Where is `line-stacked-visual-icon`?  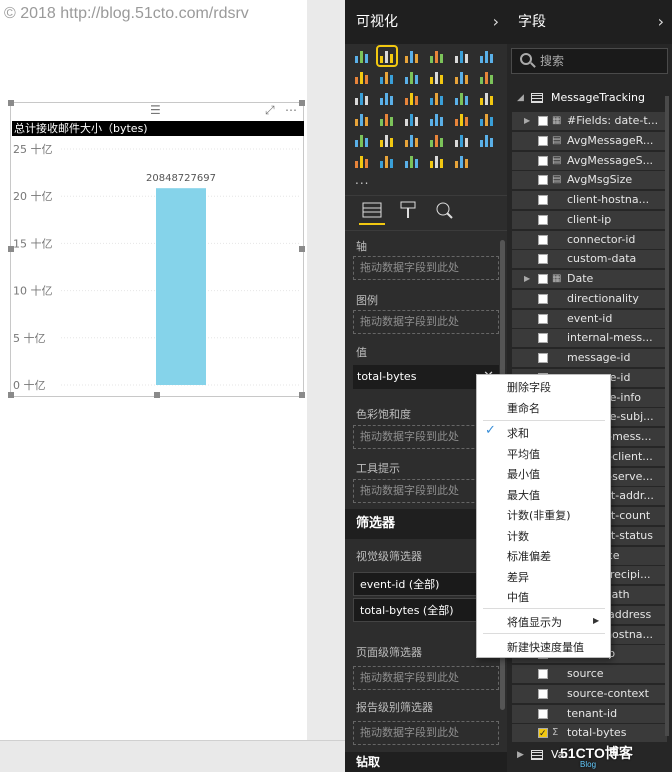 line-stacked-visual-icon is located at coordinates (462, 77).